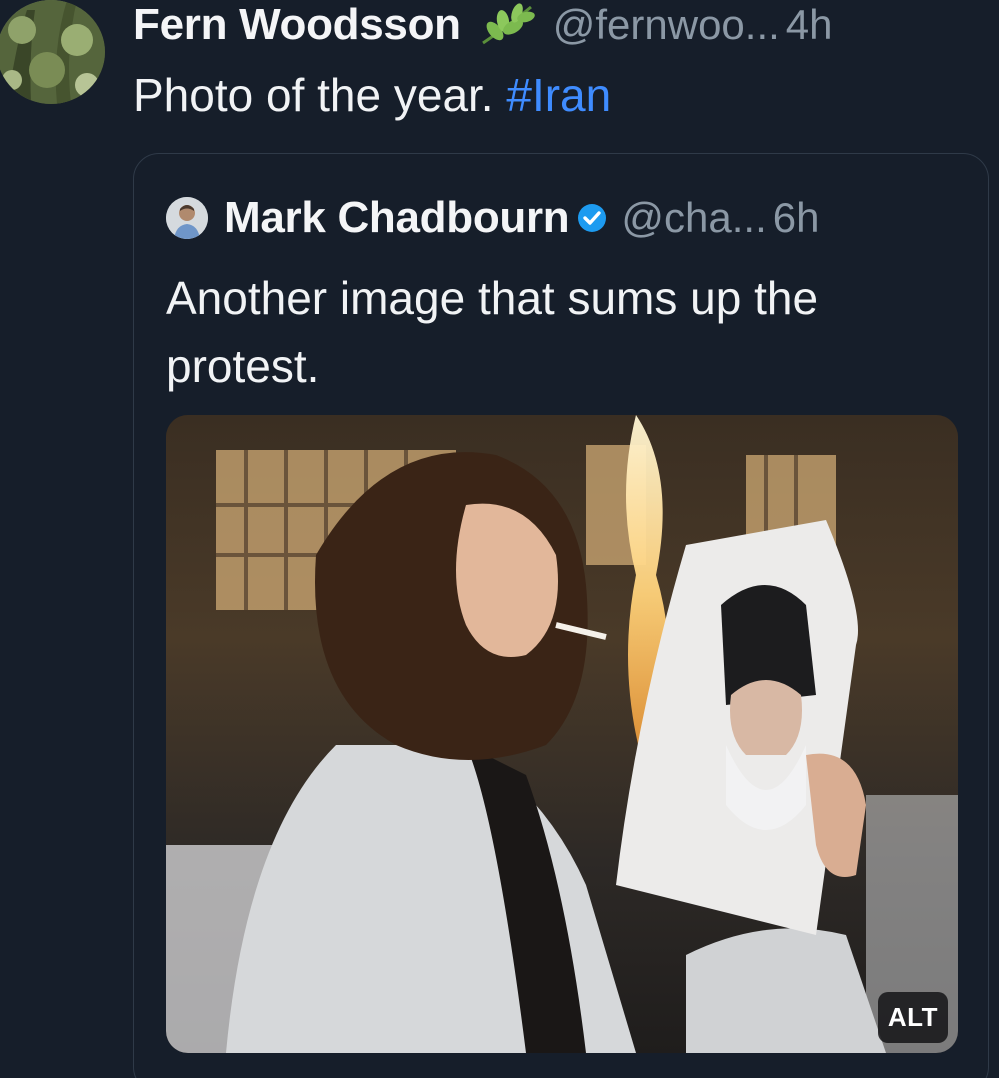 This screenshot has height=1078, width=999. What do you see at coordinates (558, 95) in the screenshot?
I see `hashtag-link: #Iran` at bounding box center [558, 95].